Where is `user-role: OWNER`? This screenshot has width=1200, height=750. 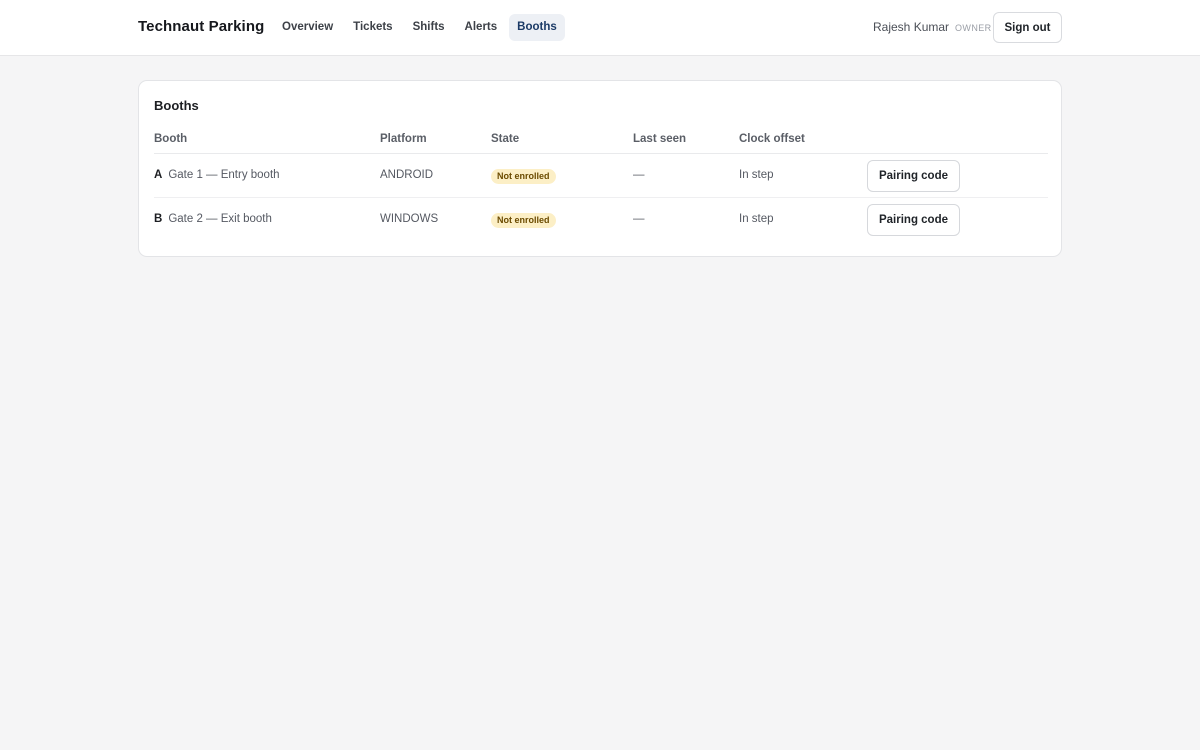 user-role: OWNER is located at coordinates (973, 28).